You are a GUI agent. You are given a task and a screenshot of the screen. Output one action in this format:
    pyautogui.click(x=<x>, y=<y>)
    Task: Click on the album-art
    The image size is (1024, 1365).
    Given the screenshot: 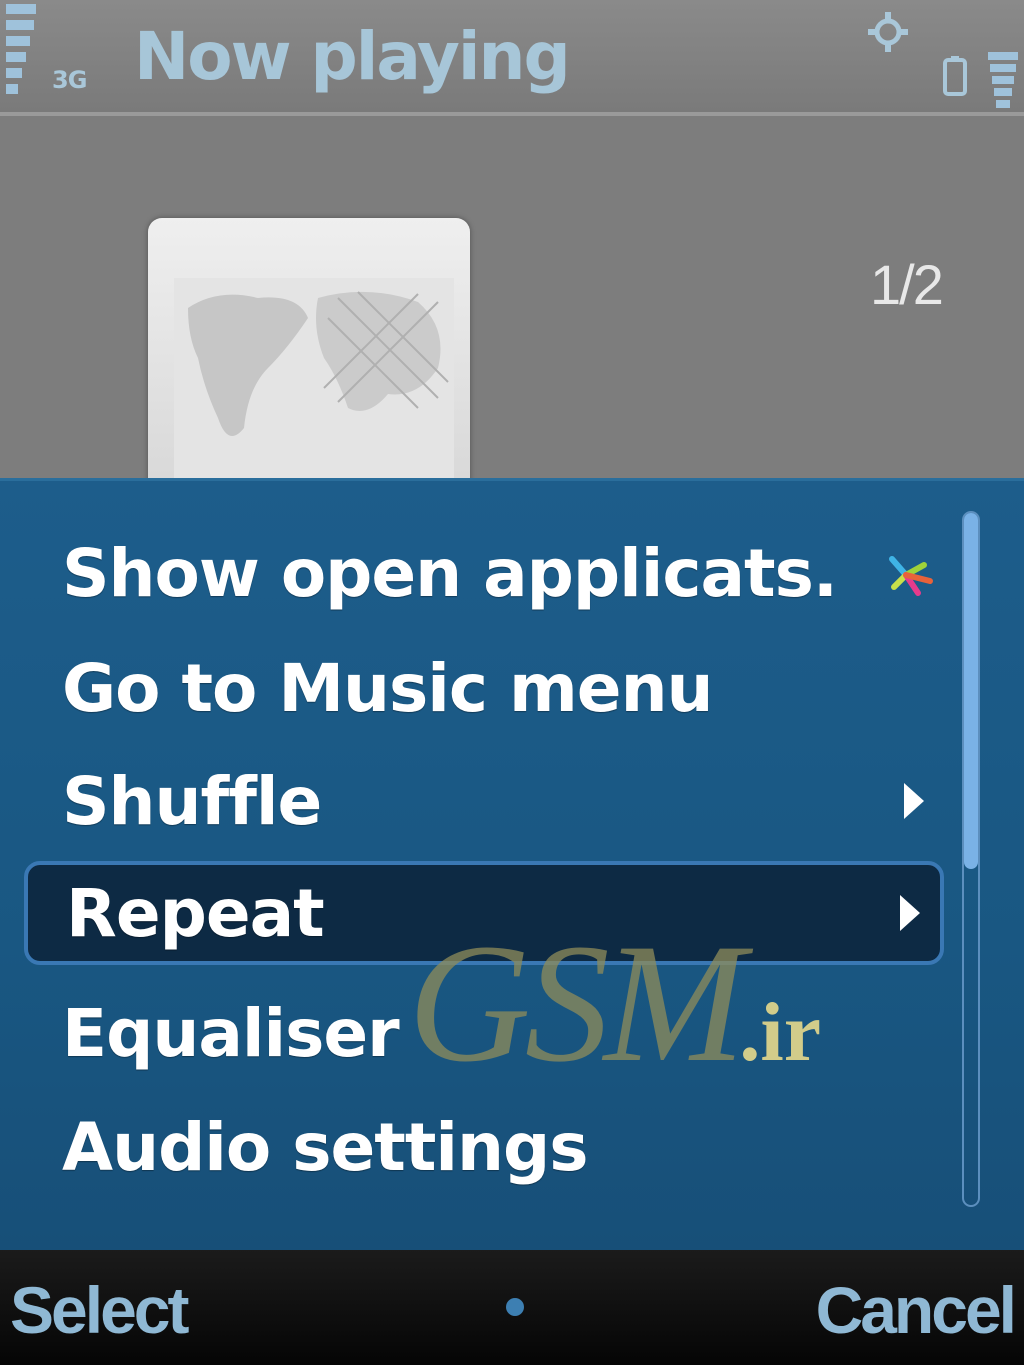 What is the action you would take?
    pyautogui.click(x=309, y=353)
    